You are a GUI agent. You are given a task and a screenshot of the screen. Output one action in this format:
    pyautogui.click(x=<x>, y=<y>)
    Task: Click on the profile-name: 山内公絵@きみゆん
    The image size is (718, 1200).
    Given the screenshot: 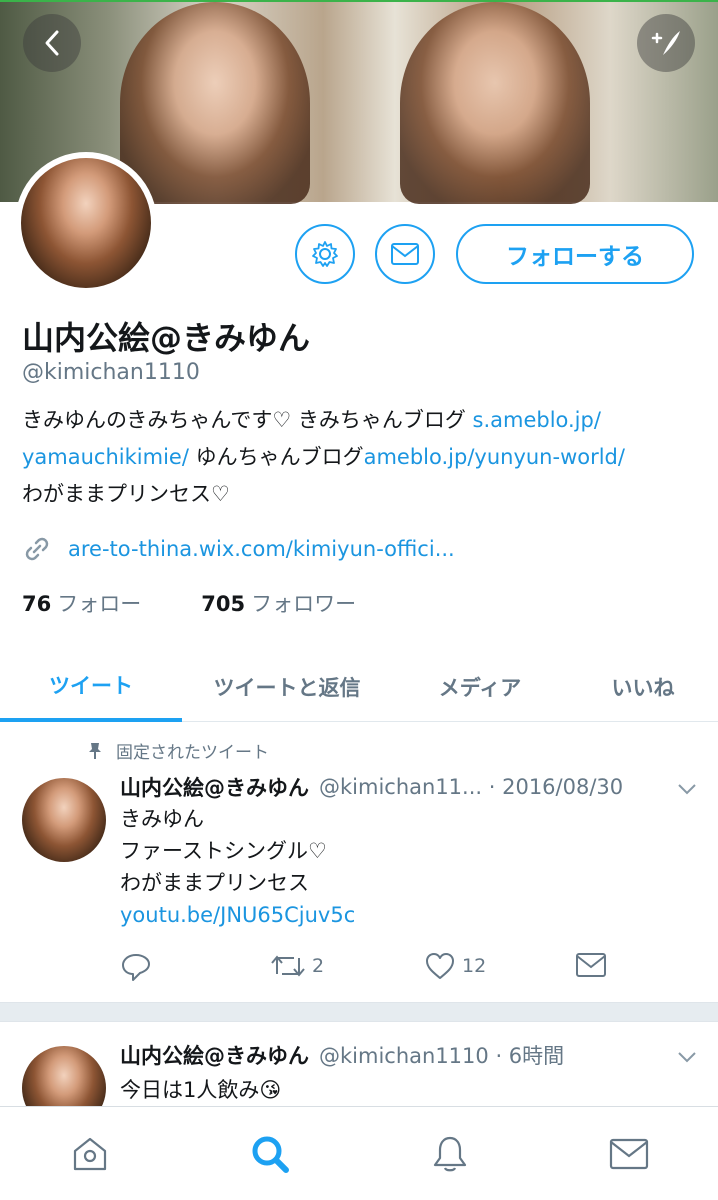 What is the action you would take?
    pyautogui.click(x=166, y=338)
    